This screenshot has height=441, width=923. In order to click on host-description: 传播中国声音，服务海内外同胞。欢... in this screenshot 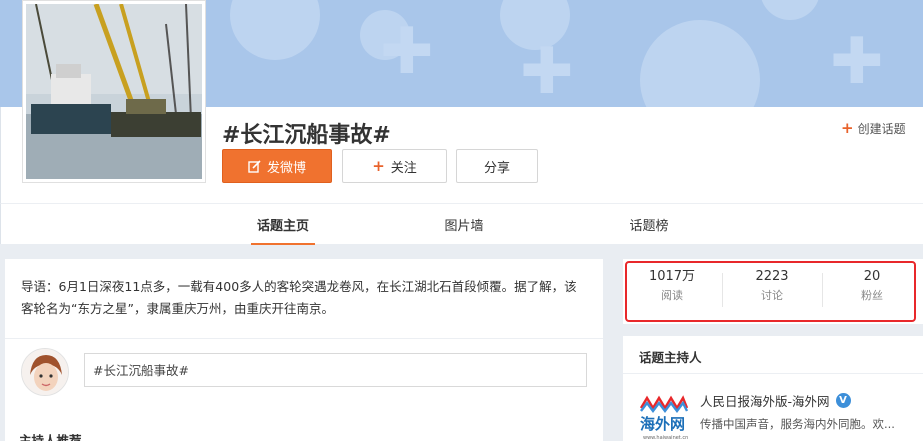, I will do `click(797, 424)`.